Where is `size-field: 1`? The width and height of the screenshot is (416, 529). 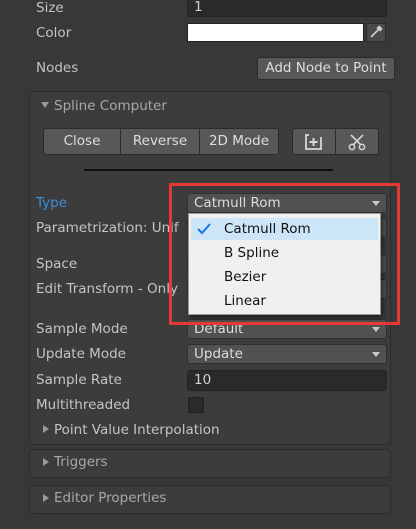
size-field: 1 is located at coordinates (287, 8).